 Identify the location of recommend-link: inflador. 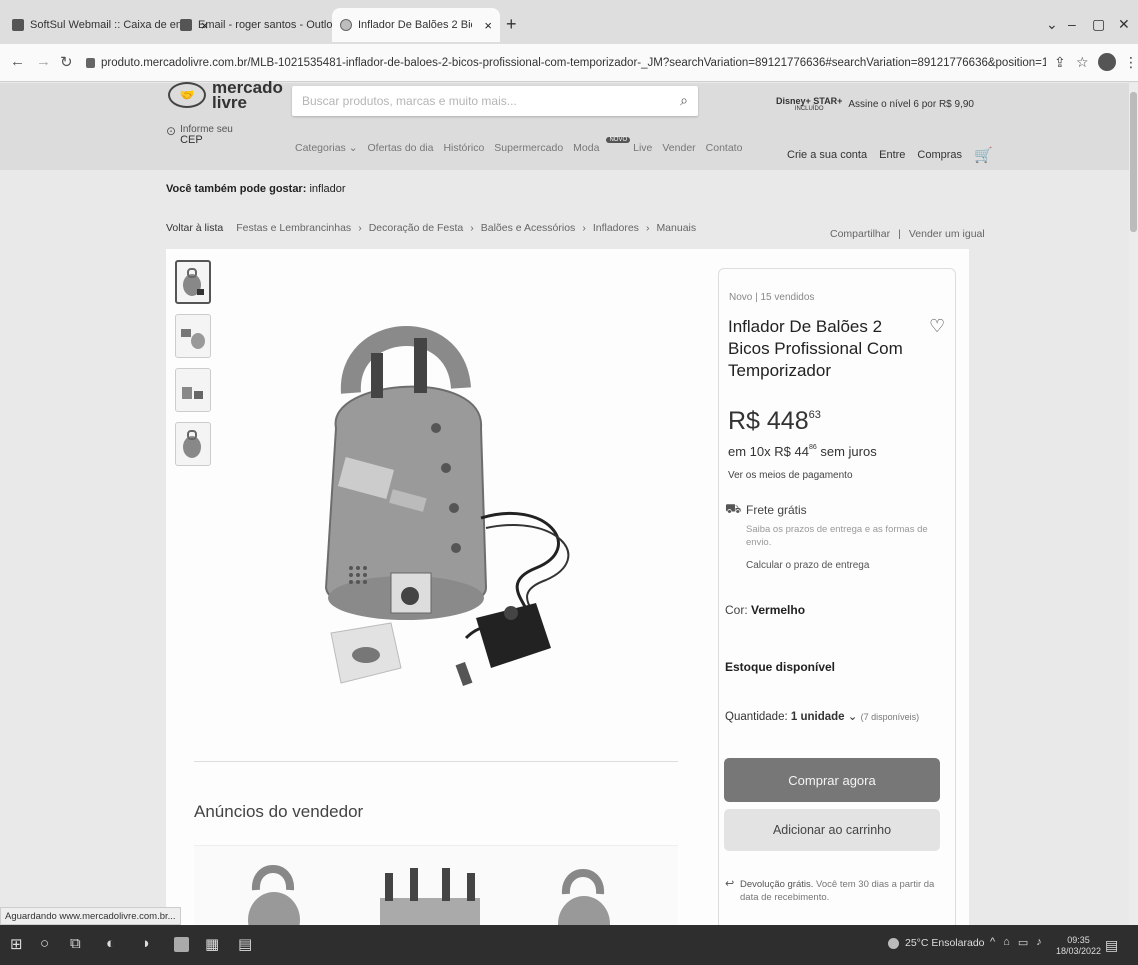
(327, 189).